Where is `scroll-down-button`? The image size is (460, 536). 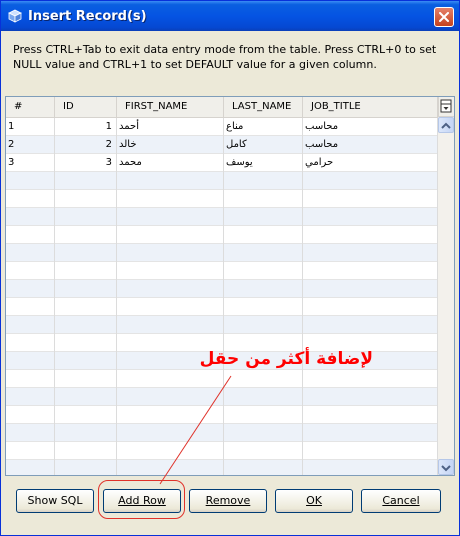
scroll-down-button is located at coordinates (446, 467).